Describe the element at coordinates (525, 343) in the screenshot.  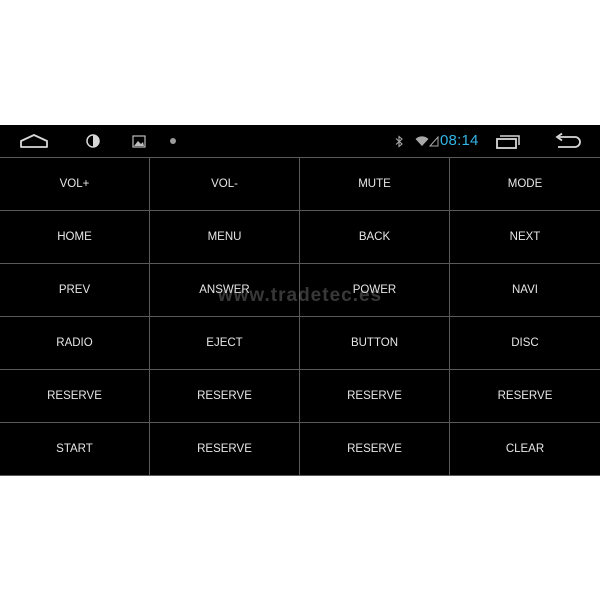
I see `key-disc: DISC` at that location.